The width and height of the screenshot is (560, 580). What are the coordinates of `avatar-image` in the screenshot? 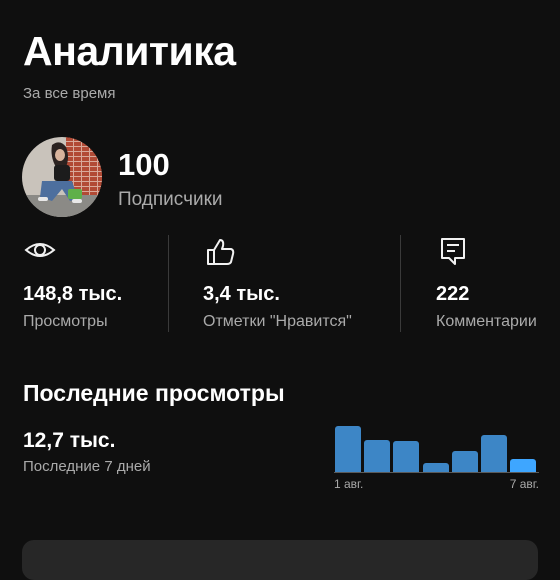 It's located at (62, 177).